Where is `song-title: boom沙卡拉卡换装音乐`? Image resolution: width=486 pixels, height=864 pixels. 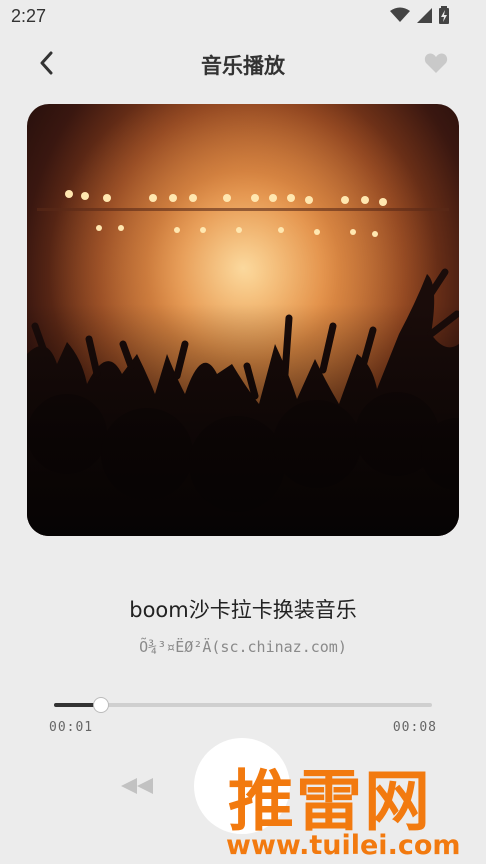
song-title: boom沙卡拉卡换装音乐 is located at coordinates (243, 610).